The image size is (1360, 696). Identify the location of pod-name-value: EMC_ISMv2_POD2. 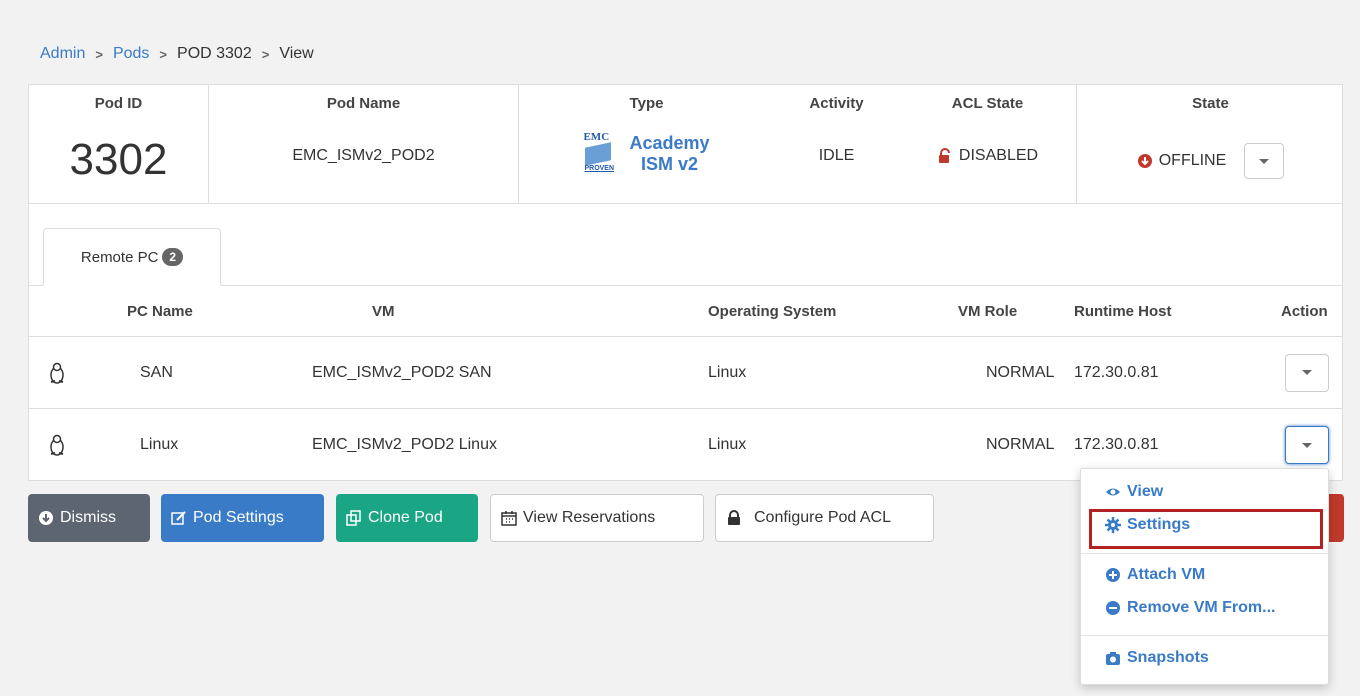
(363, 155).